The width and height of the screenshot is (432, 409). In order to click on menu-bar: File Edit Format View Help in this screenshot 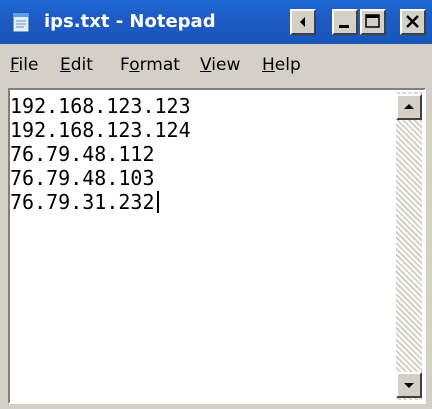, I will do `click(216, 65)`.